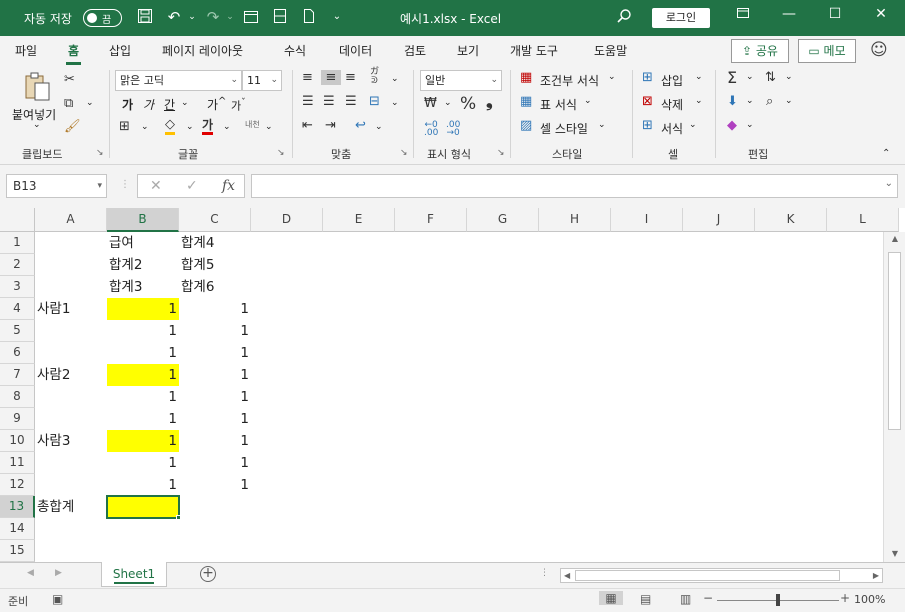 The width and height of the screenshot is (905, 612). What do you see at coordinates (215, 265) in the screenshot?
I see `cell-c2: 합계5` at bounding box center [215, 265].